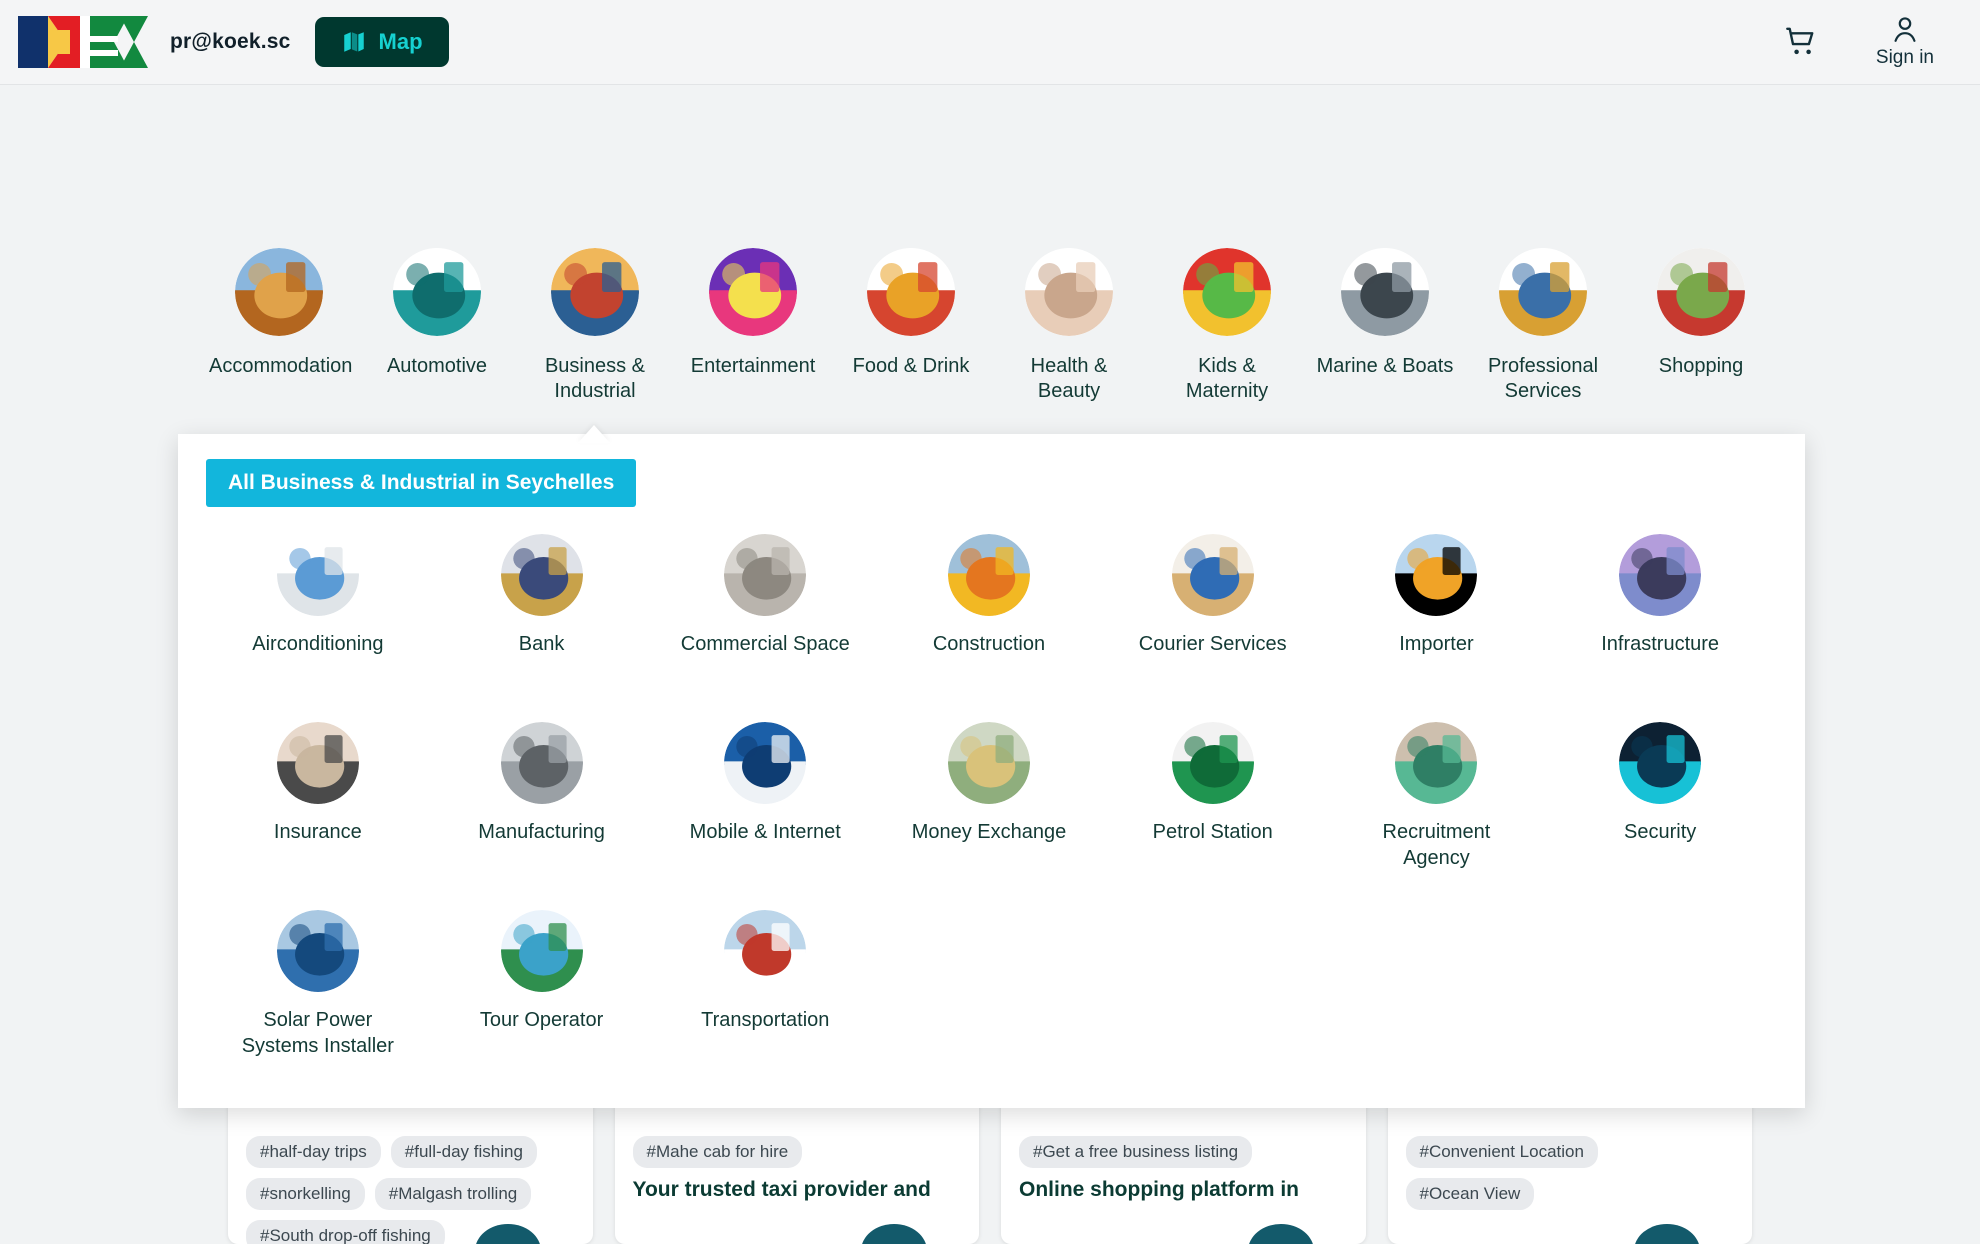 The height and width of the screenshot is (1244, 1980). I want to click on yacht-photo-icon, so click(1385, 292).